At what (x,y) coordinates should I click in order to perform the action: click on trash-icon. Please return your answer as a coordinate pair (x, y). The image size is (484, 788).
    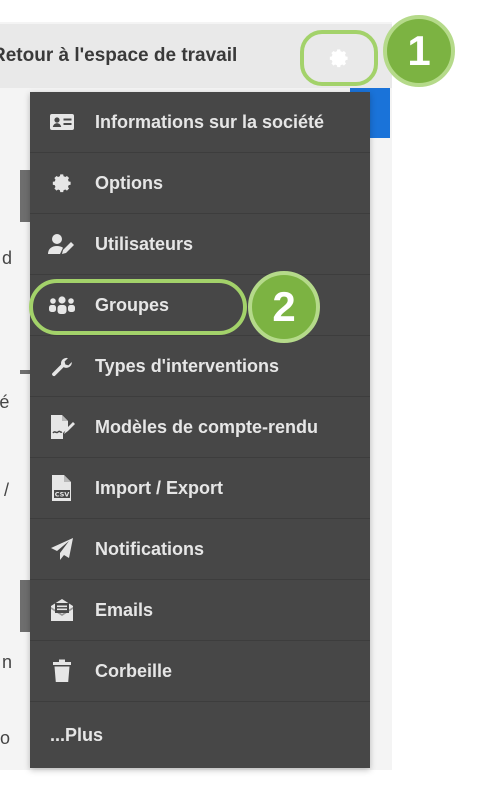
    Looking at the image, I should click on (62, 671).